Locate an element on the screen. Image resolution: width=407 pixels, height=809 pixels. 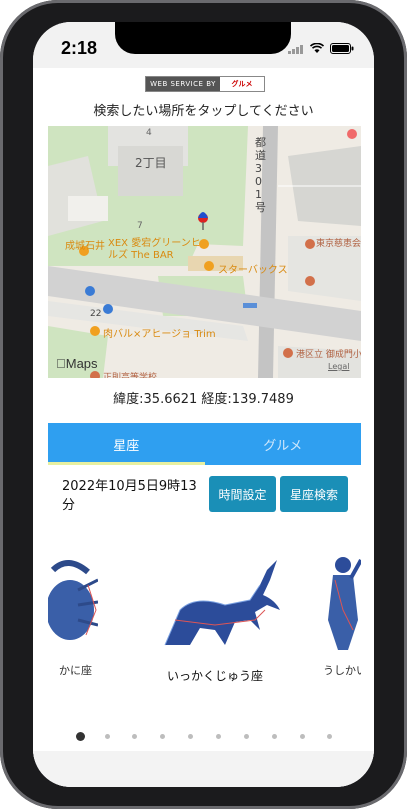
tab-gourmet-label: グルメ is located at coordinates (283, 446).